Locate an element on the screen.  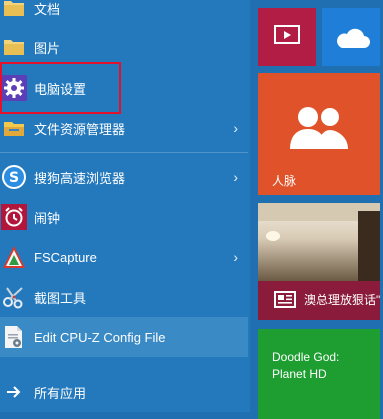
menu-item-sogou-browser: S 搜狗高速浏览器 › is located at coordinates (124, 177).